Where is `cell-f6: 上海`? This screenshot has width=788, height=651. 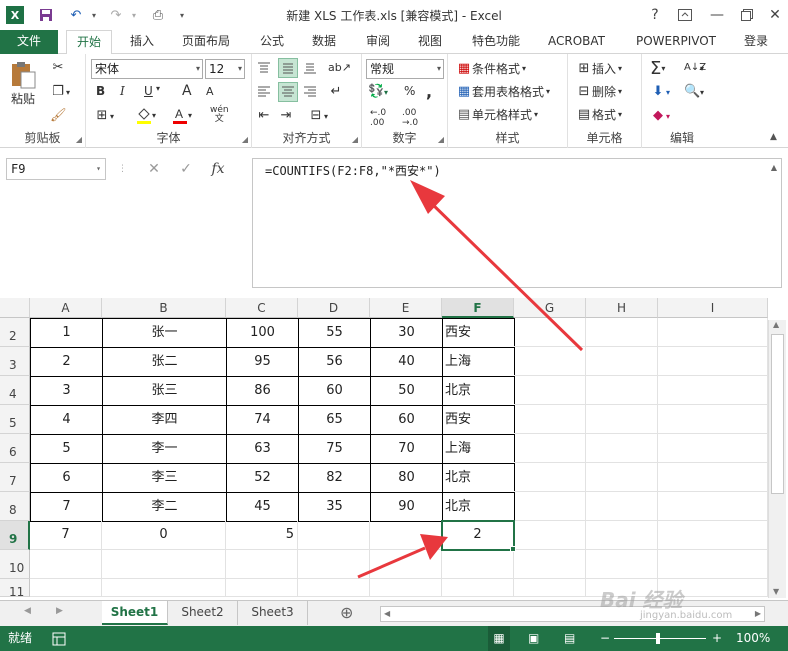
cell-f6: 上海 is located at coordinates (478, 449).